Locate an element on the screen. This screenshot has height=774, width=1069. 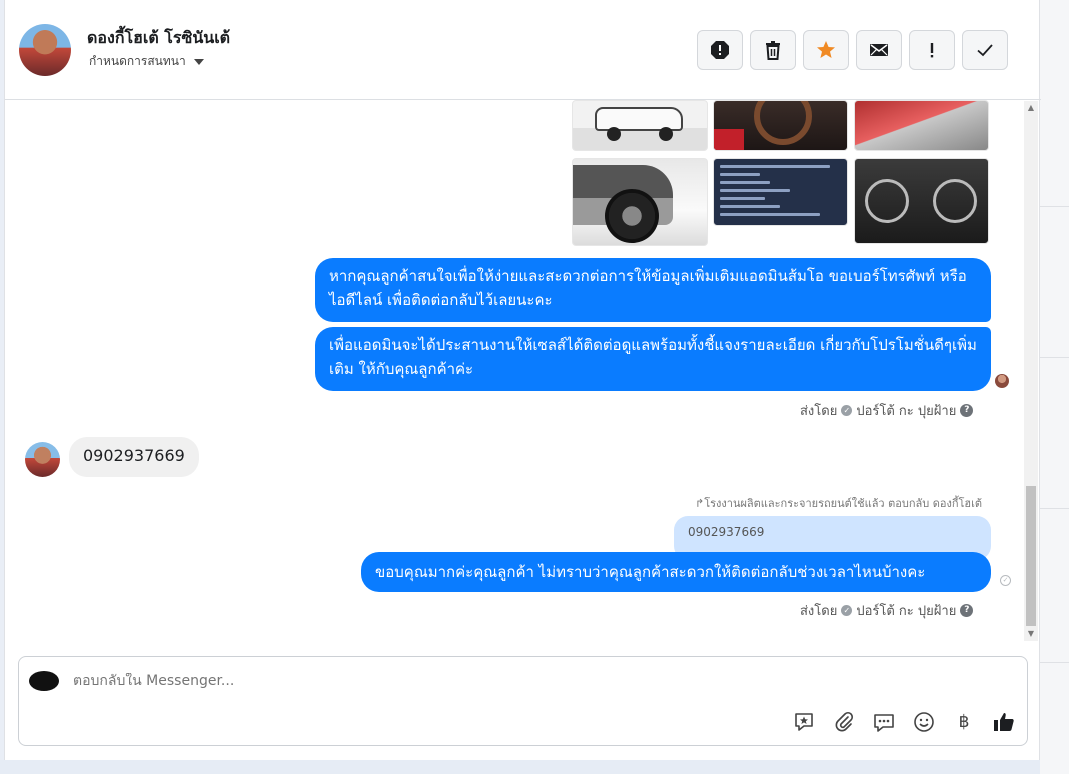
seen-avatar is located at coordinates (1002, 381).